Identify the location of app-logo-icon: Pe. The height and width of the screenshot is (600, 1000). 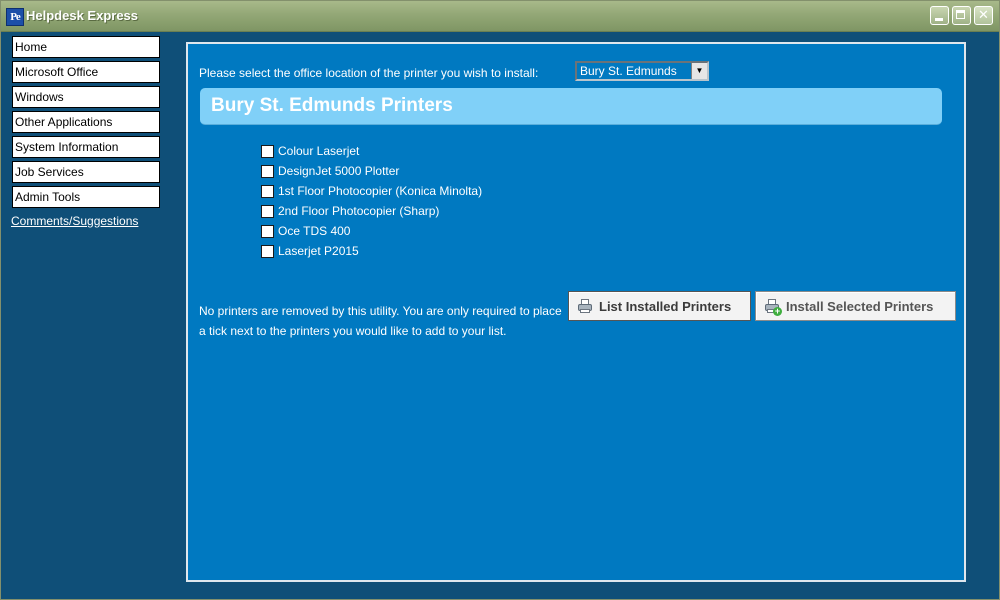
(15, 17).